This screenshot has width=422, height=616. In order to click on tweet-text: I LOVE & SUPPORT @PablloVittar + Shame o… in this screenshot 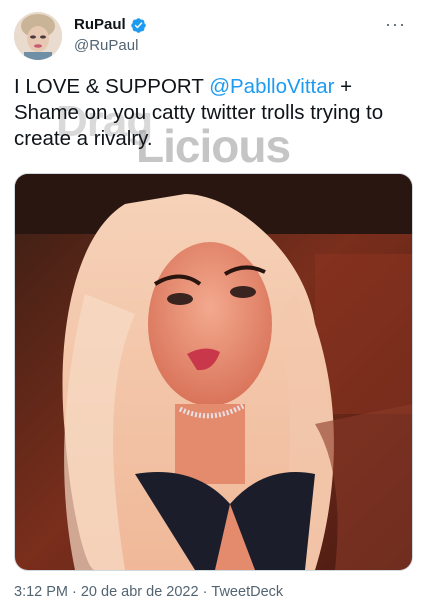, I will do `click(214, 113)`.